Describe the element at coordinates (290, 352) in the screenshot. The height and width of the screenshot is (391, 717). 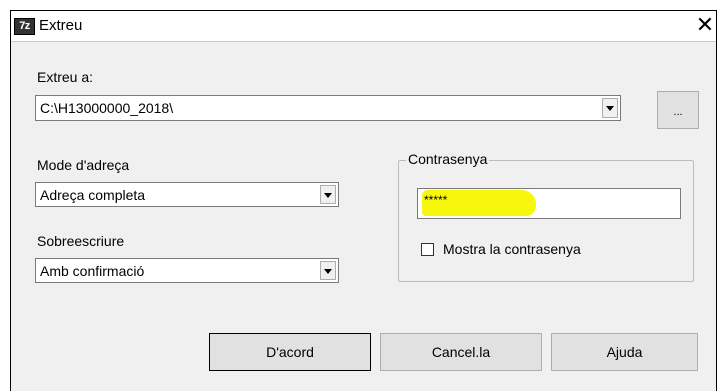
I see `ok-button: D'acord` at that location.